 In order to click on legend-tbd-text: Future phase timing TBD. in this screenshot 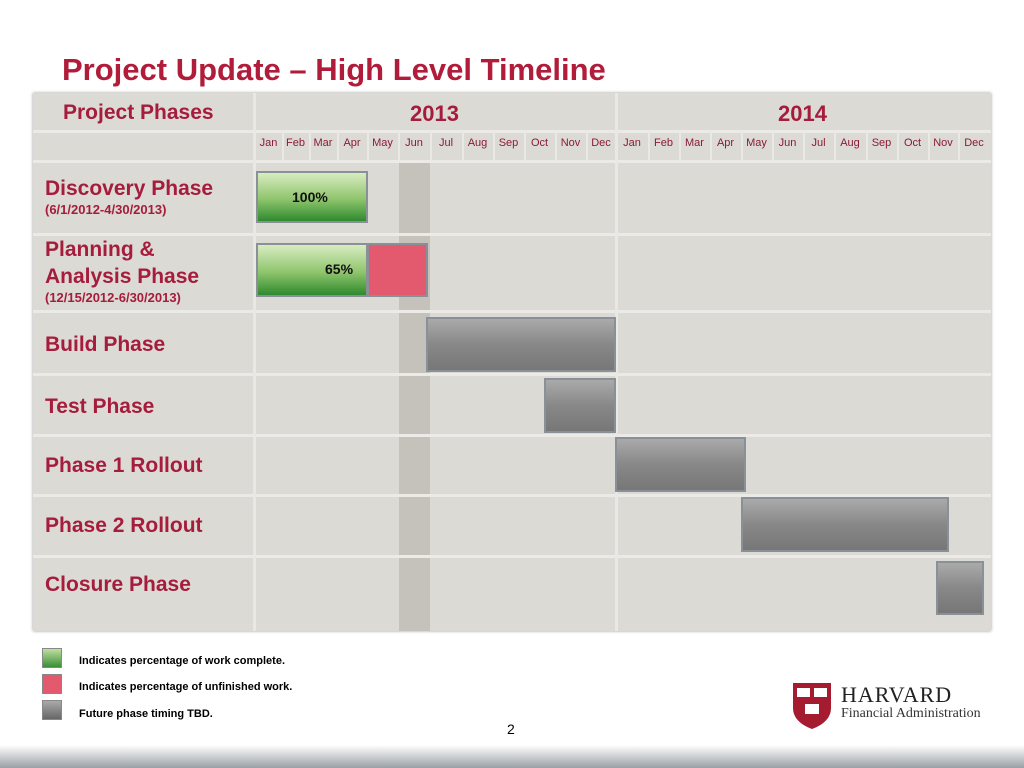, I will do `click(146, 714)`.